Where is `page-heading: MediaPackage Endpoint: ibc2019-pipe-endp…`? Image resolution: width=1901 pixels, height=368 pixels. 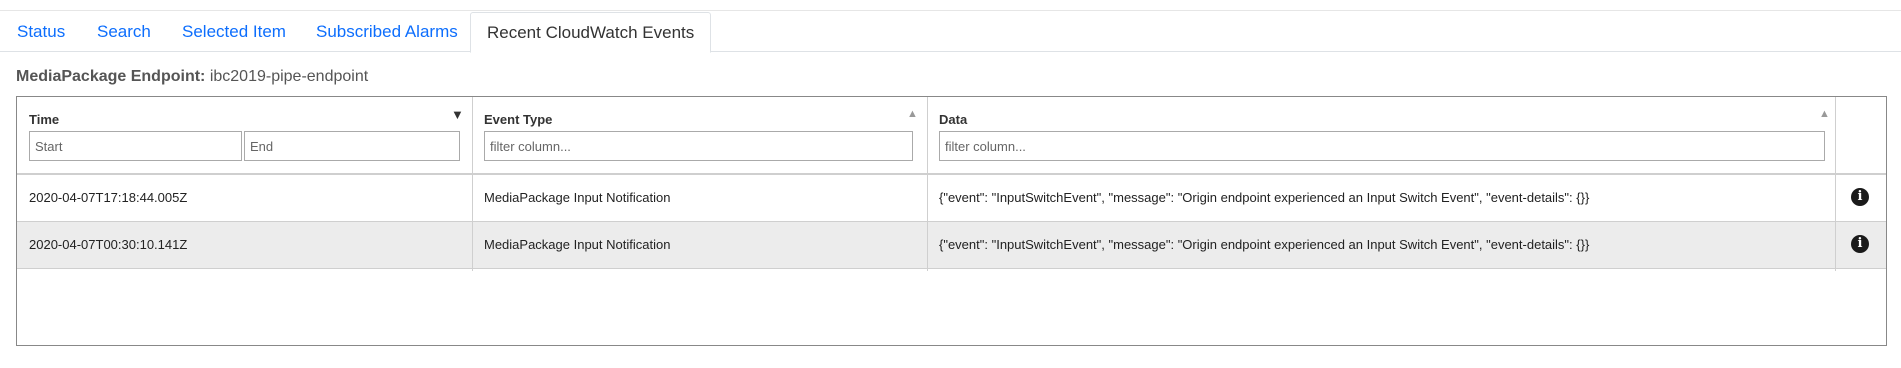 page-heading: MediaPackage Endpoint: ibc2019-pipe-endp… is located at coordinates (192, 77).